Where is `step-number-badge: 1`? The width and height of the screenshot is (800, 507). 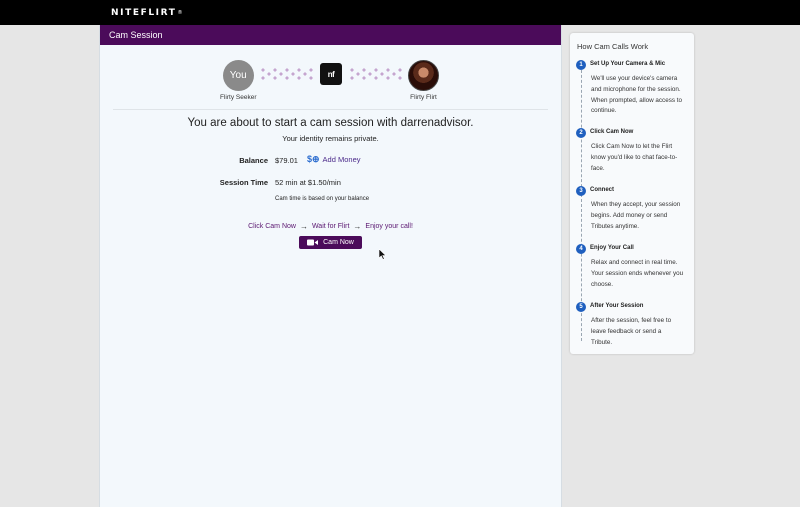
step-number-badge: 1 is located at coordinates (581, 65).